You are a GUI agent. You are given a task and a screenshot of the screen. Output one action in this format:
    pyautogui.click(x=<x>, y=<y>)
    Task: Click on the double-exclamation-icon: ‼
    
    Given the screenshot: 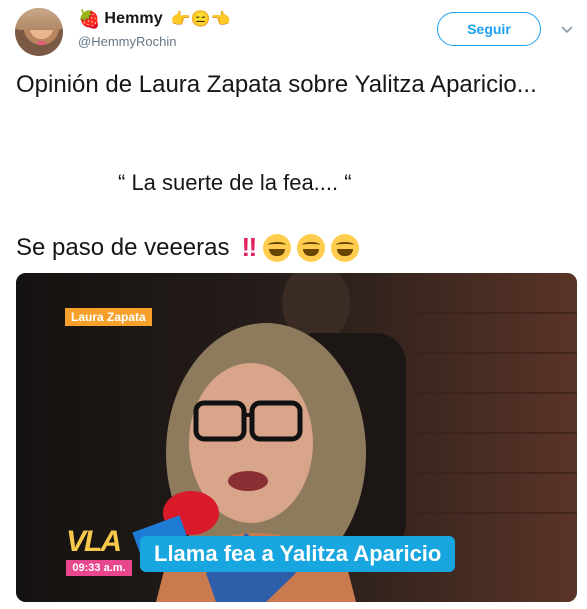 What is the action you would take?
    pyautogui.click(x=249, y=247)
    